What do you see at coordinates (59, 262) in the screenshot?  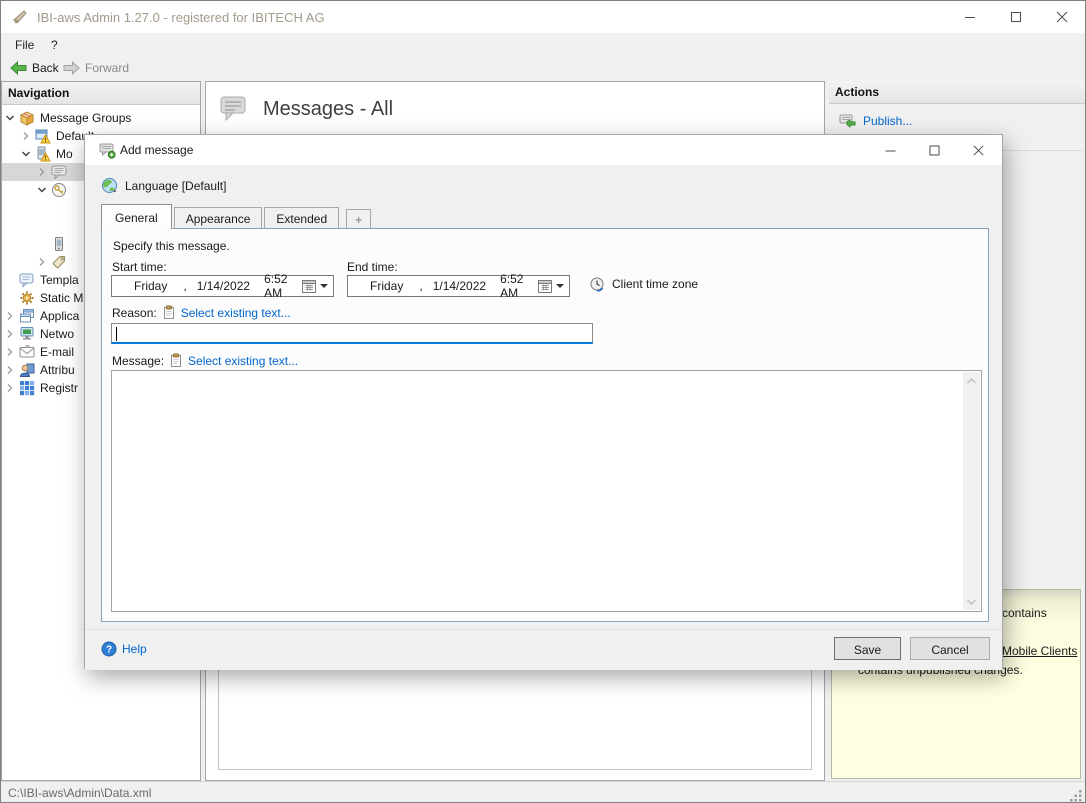 I see `tag-icon` at bounding box center [59, 262].